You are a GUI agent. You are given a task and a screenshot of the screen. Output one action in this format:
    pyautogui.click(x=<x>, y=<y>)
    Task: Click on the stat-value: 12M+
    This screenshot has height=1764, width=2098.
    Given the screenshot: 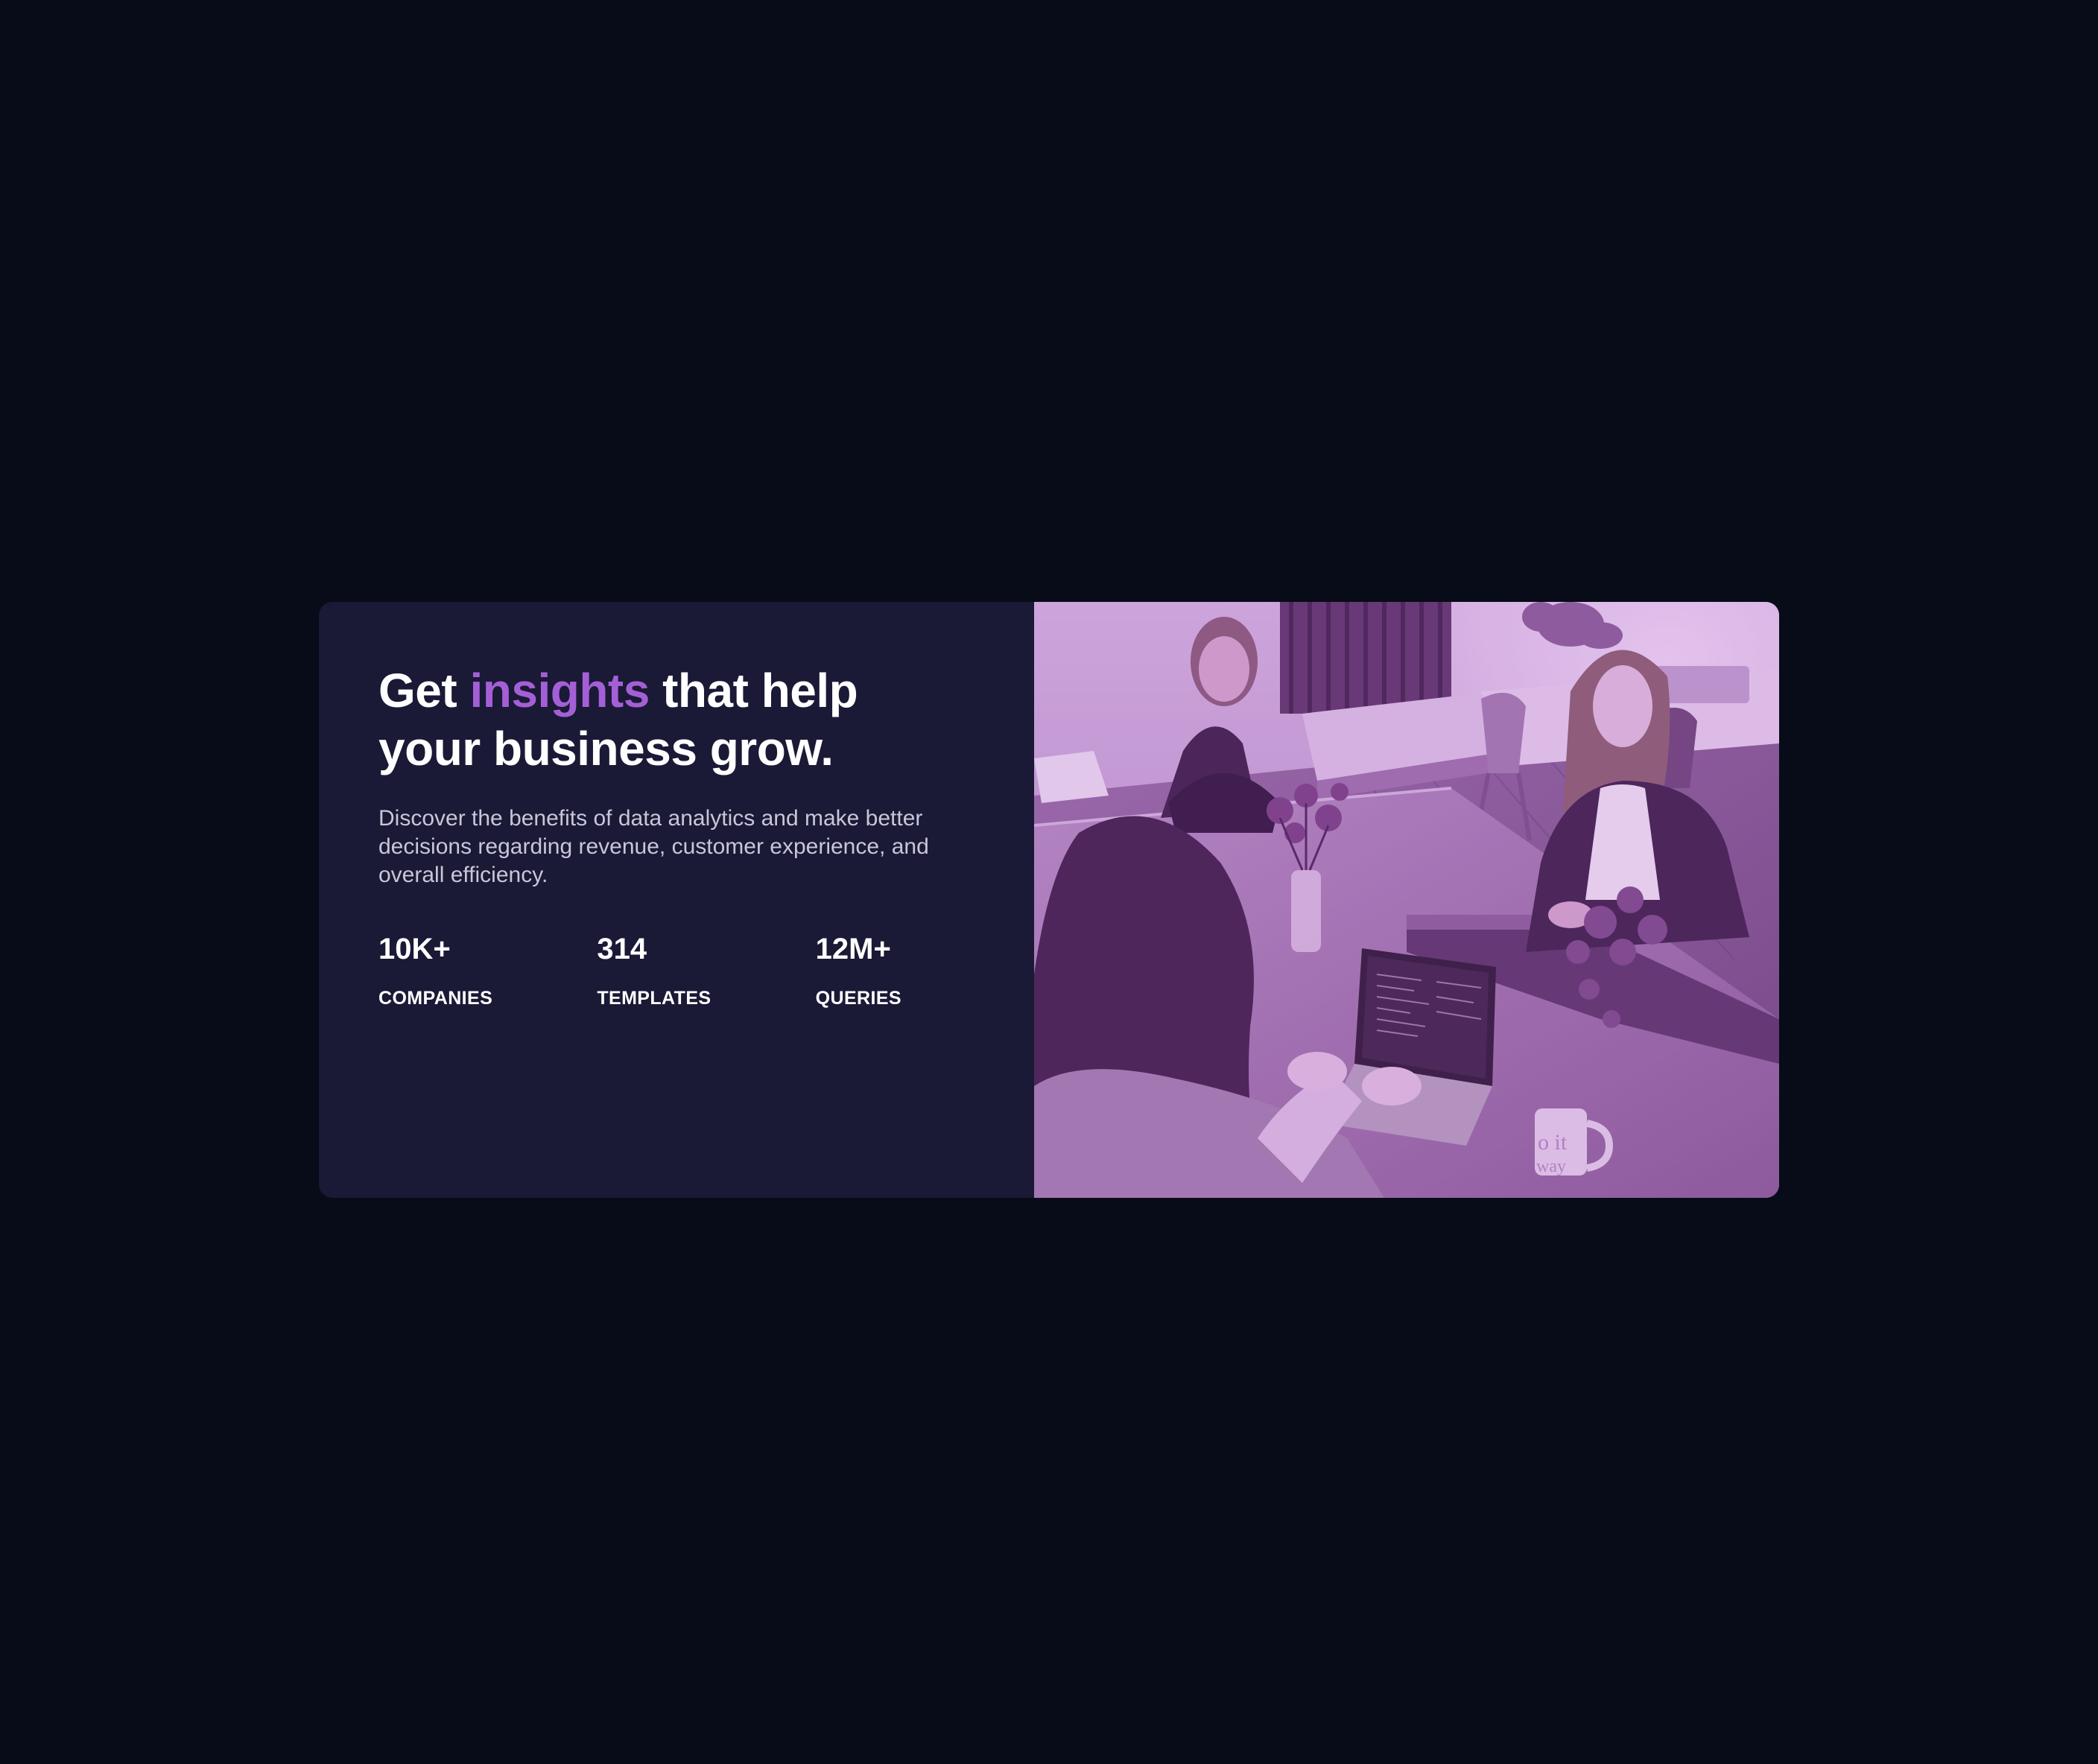 What is the action you would take?
    pyautogui.click(x=853, y=949)
    